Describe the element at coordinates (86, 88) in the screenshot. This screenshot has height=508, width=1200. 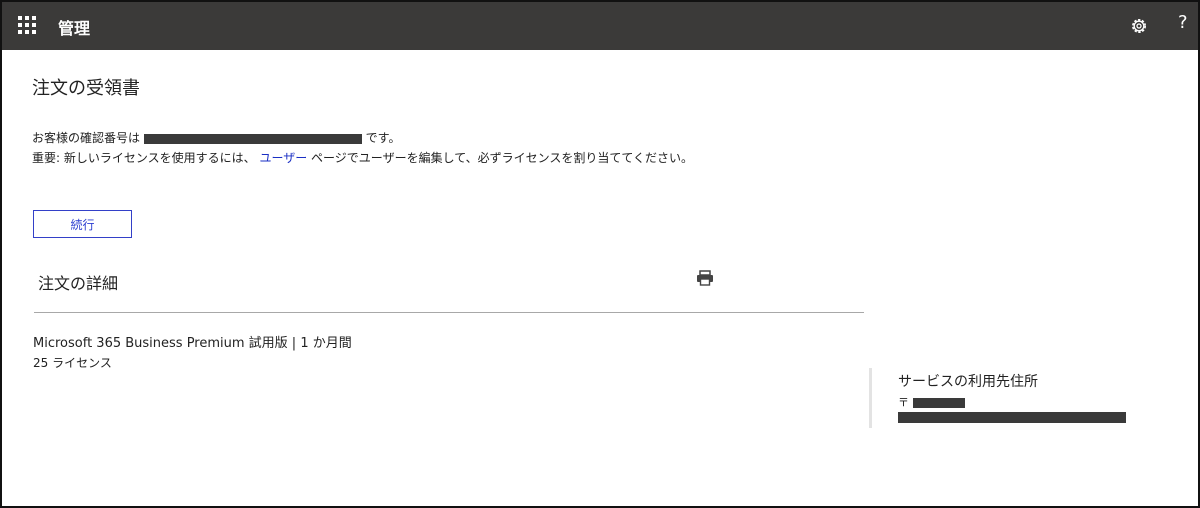
I see `page-title: 注文の受領書` at that location.